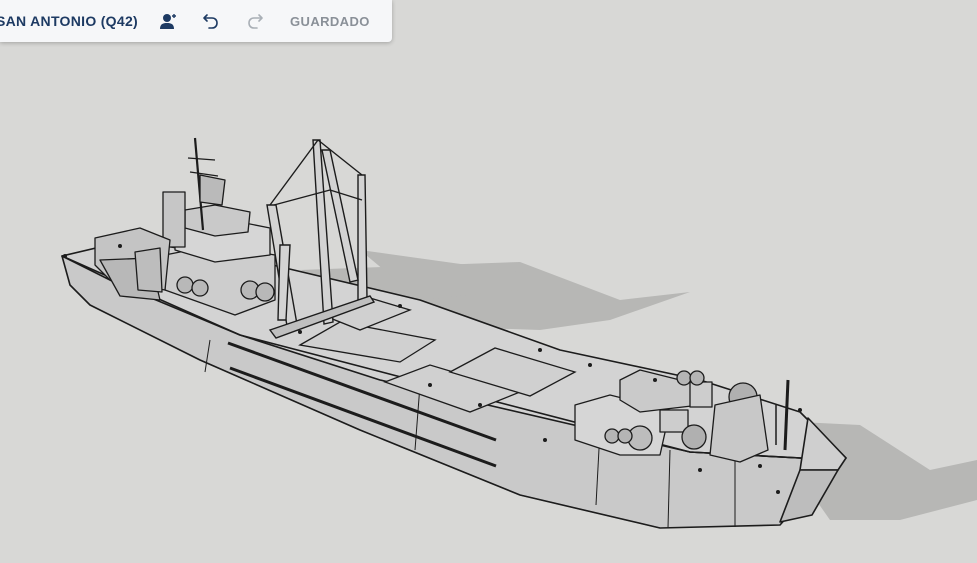 The image size is (977, 563). I want to click on save-status: GUARDADO, so click(330, 21).